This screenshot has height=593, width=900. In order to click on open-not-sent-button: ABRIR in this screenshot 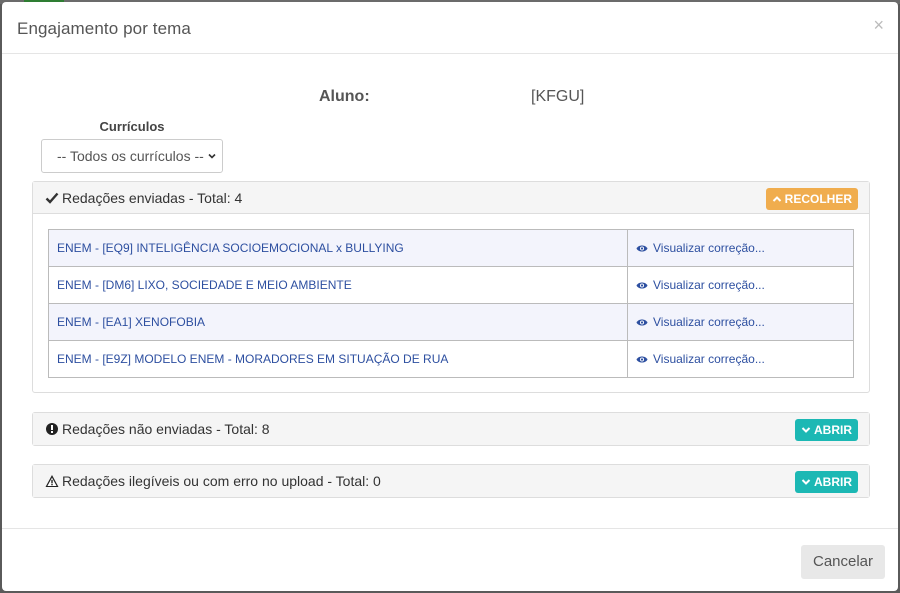, I will do `click(826, 430)`.